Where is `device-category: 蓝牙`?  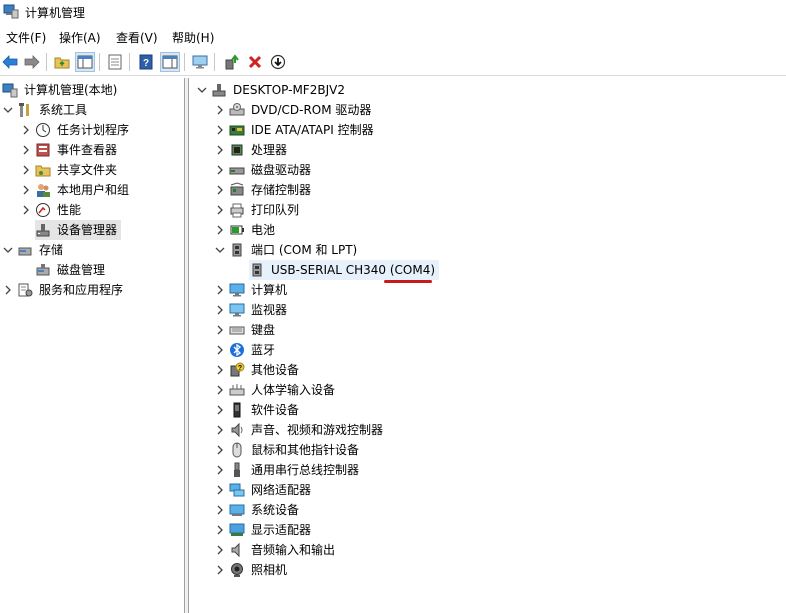
device-category: 蓝牙 is located at coordinates (246, 350).